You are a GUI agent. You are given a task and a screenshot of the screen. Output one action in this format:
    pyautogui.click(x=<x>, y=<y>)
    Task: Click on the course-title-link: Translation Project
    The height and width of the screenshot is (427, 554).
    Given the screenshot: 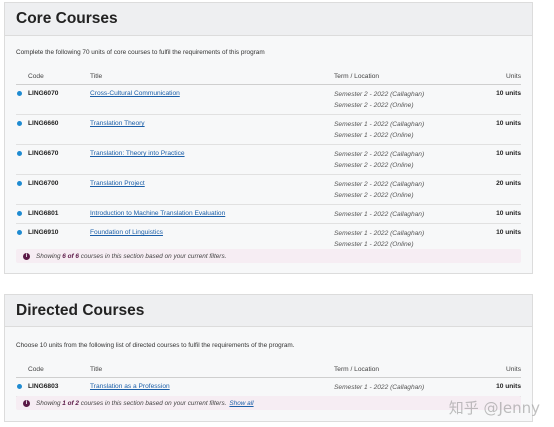 What is the action you would take?
    pyautogui.click(x=117, y=183)
    